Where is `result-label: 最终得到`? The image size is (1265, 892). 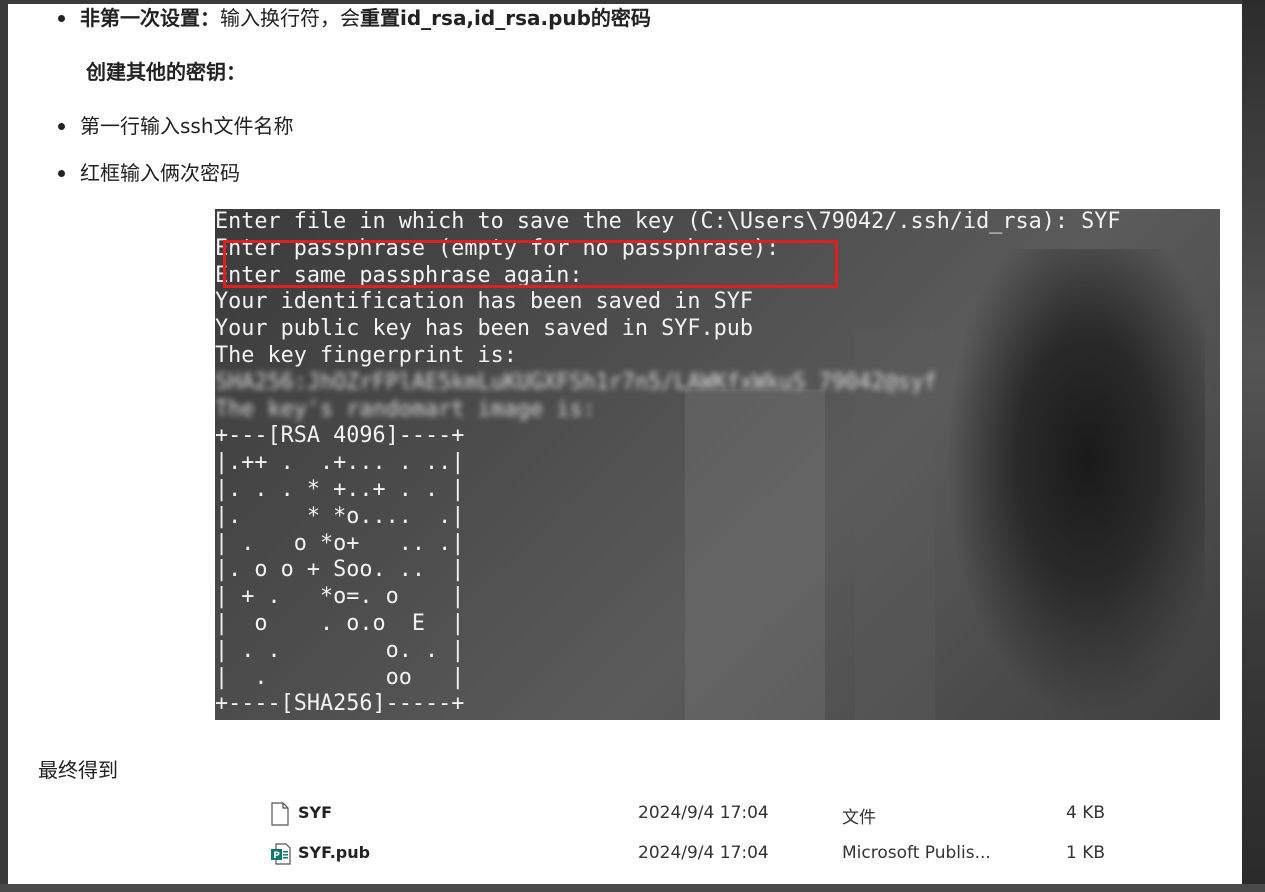 result-label: 最终得到 is located at coordinates (78, 770).